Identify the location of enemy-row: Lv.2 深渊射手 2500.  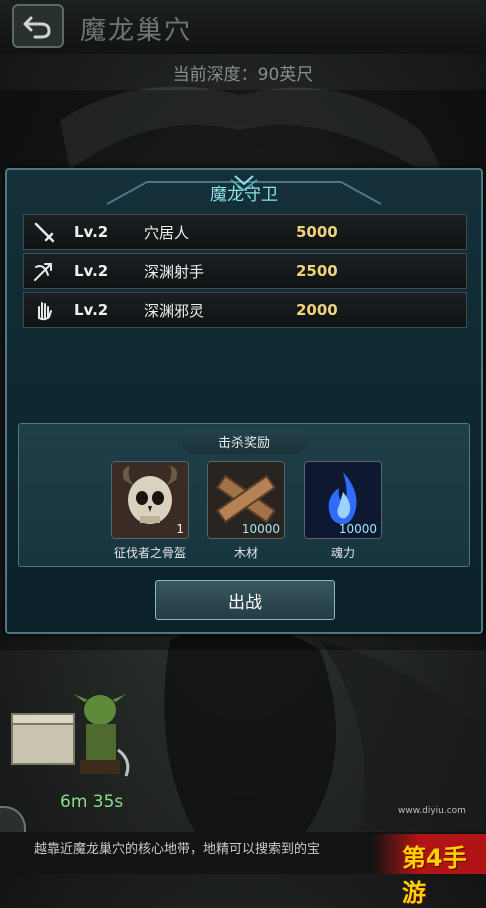
(245, 271).